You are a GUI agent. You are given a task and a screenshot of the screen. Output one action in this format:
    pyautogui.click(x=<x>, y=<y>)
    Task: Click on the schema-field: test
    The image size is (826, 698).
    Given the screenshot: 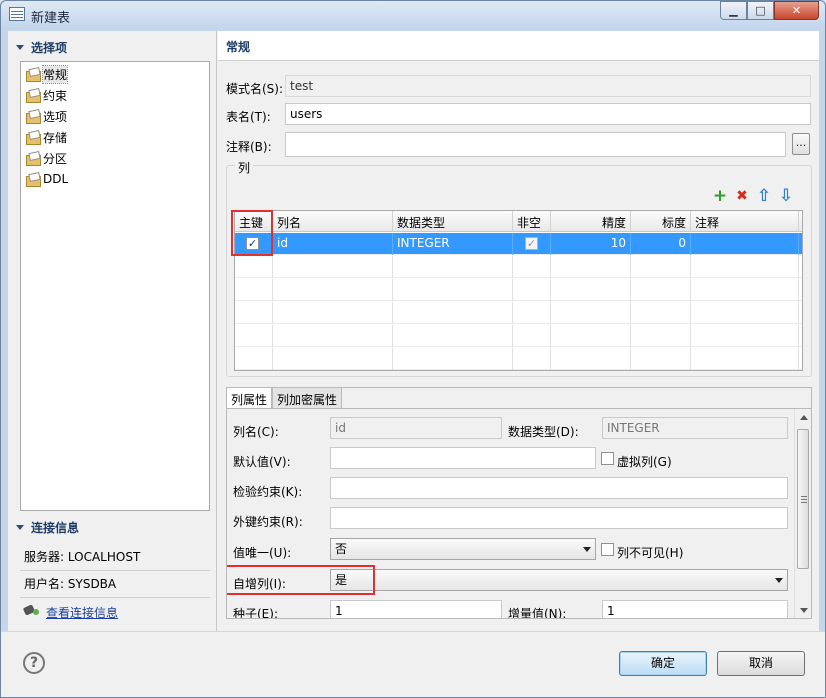 What is the action you would take?
    pyautogui.click(x=548, y=86)
    